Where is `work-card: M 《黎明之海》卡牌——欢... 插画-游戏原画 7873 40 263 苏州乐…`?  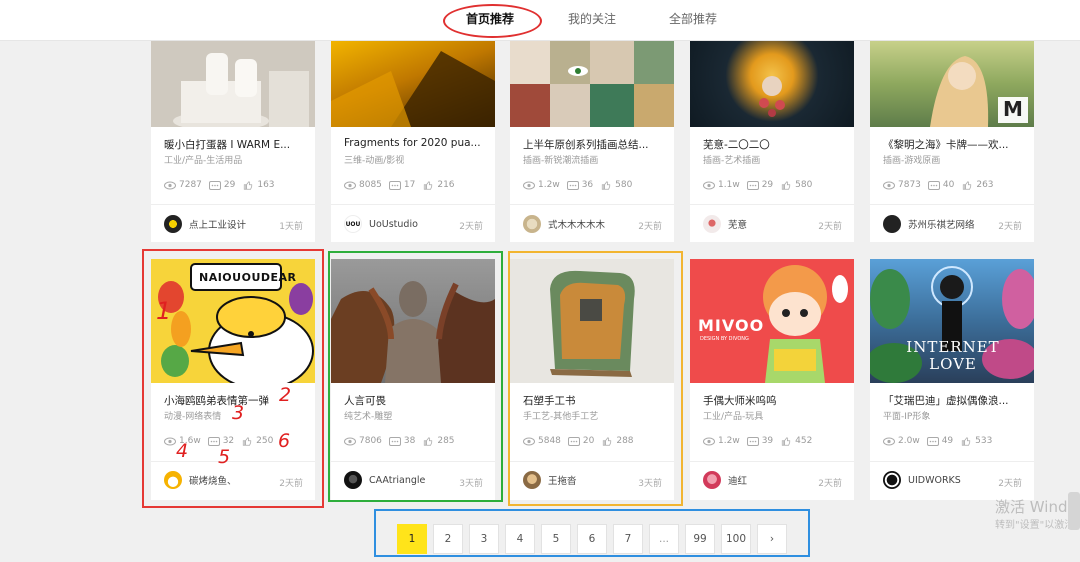
work-card: M 《黎明之海》卡牌——欢... 插画-游戏原画 7873 40 263 苏州乐… is located at coordinates (952, 141).